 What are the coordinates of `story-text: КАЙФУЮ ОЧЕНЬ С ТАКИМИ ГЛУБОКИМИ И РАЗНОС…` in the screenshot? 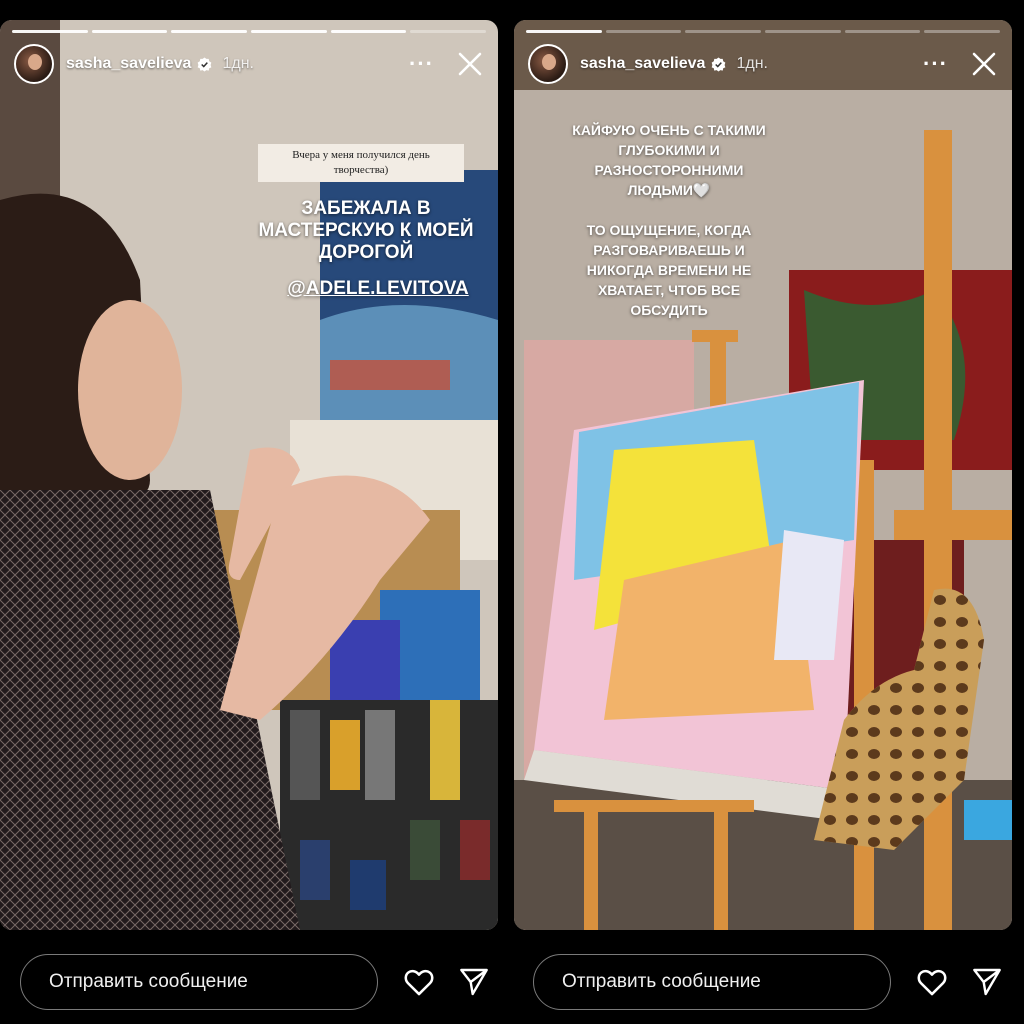 It's located at (669, 220).